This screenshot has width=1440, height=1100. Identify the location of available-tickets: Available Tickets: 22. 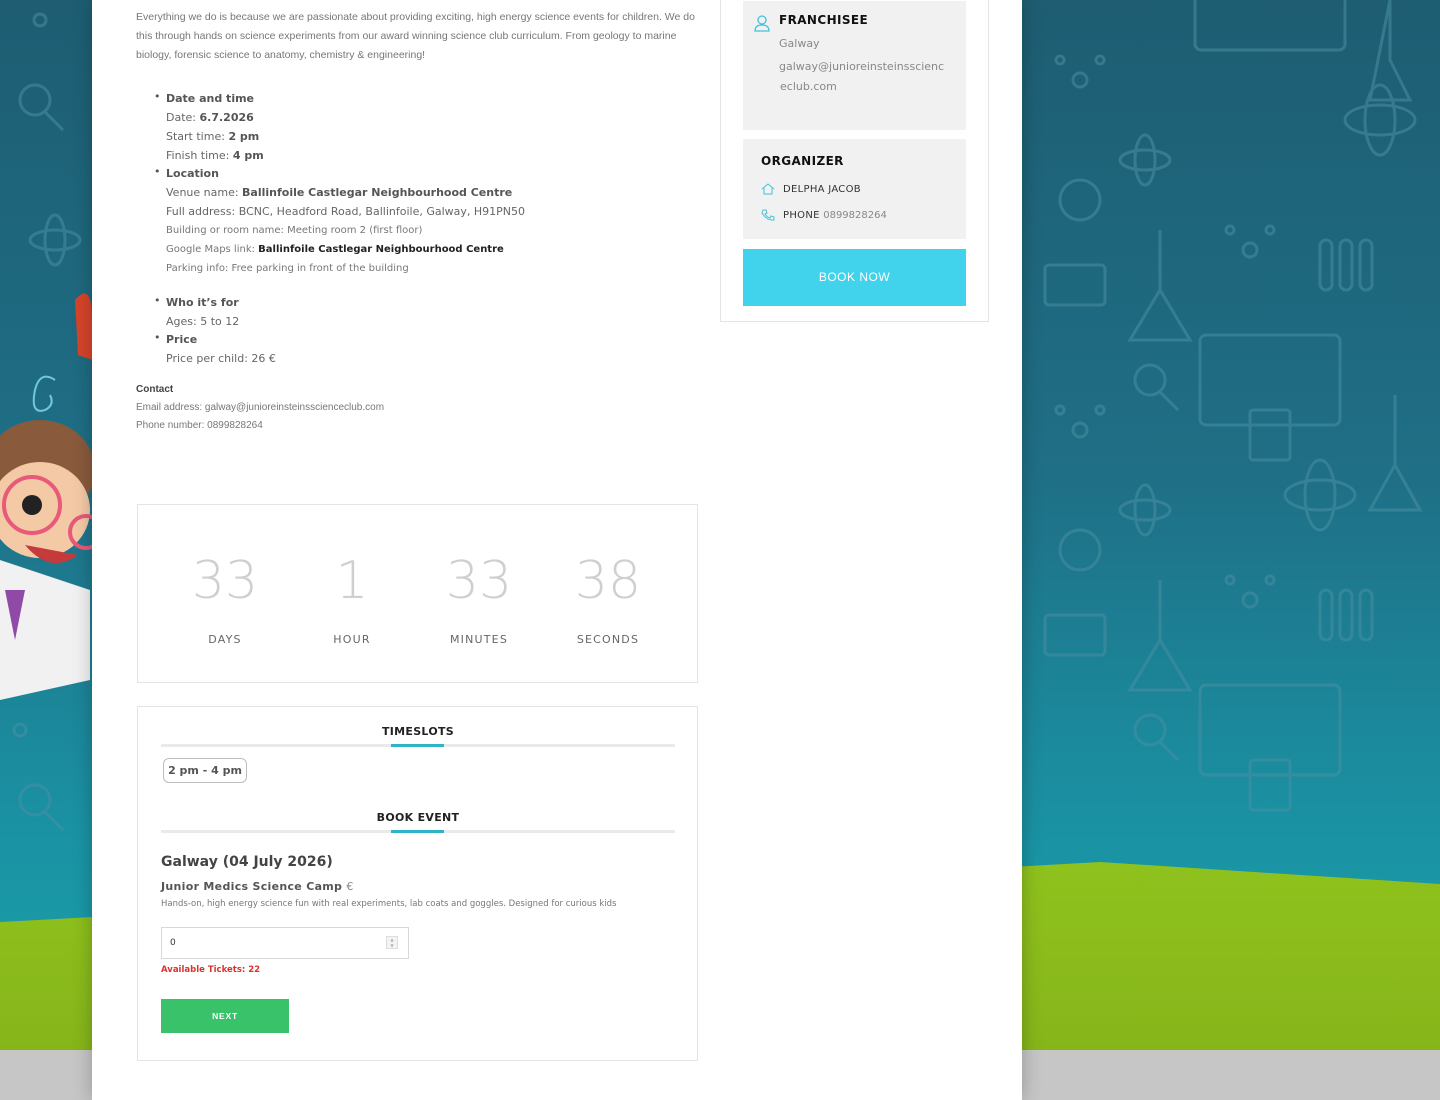
(211, 970).